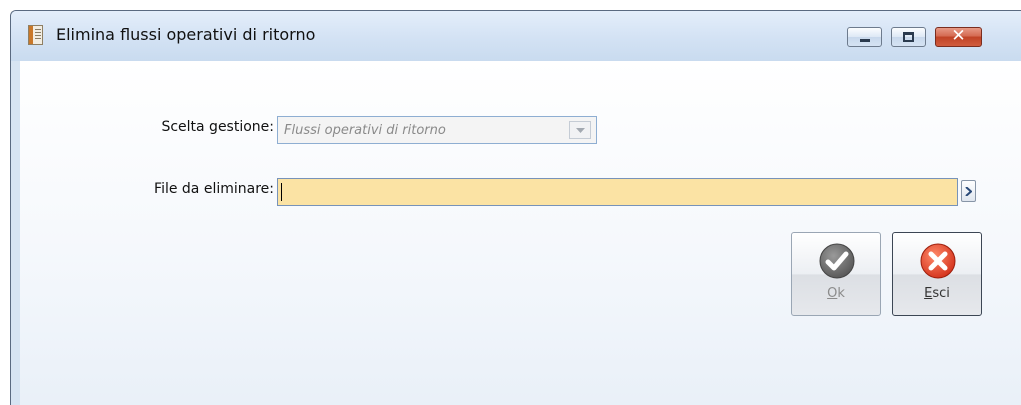 The width and height of the screenshot is (1021, 405). Describe the element at coordinates (35, 35) in the screenshot. I see `app-document-icon` at that location.